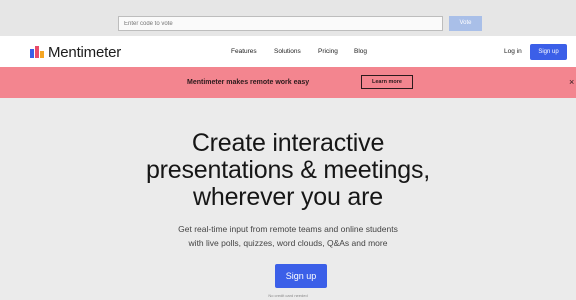 This screenshot has height=300, width=576. I want to click on login-link: Log in, so click(513, 51).